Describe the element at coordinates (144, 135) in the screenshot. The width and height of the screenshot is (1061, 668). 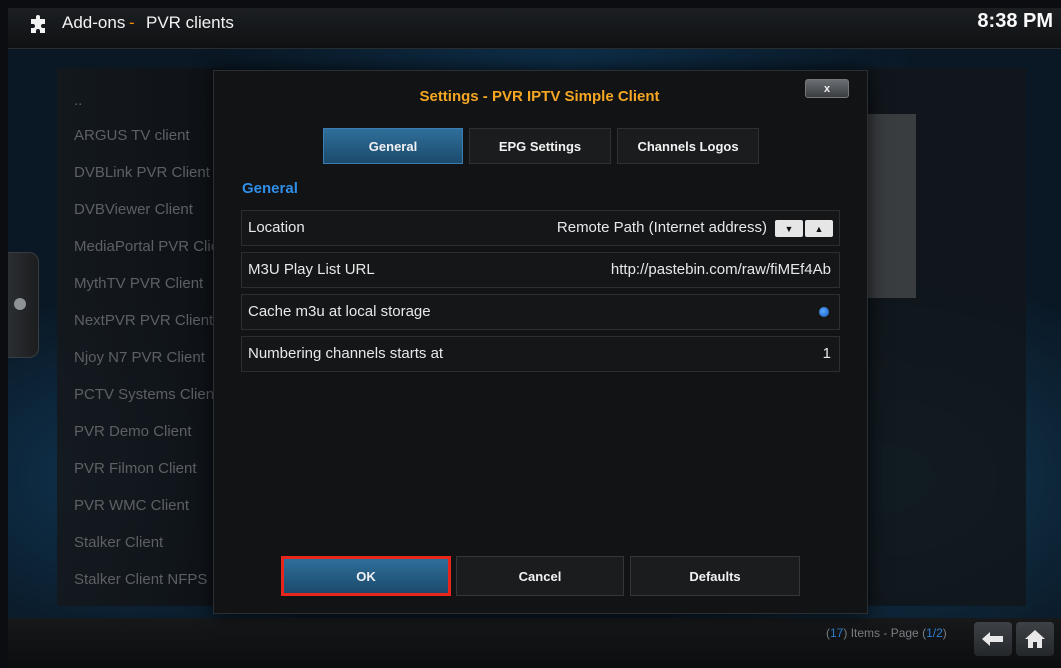
I see `list-item: ARGUS TV client` at that location.